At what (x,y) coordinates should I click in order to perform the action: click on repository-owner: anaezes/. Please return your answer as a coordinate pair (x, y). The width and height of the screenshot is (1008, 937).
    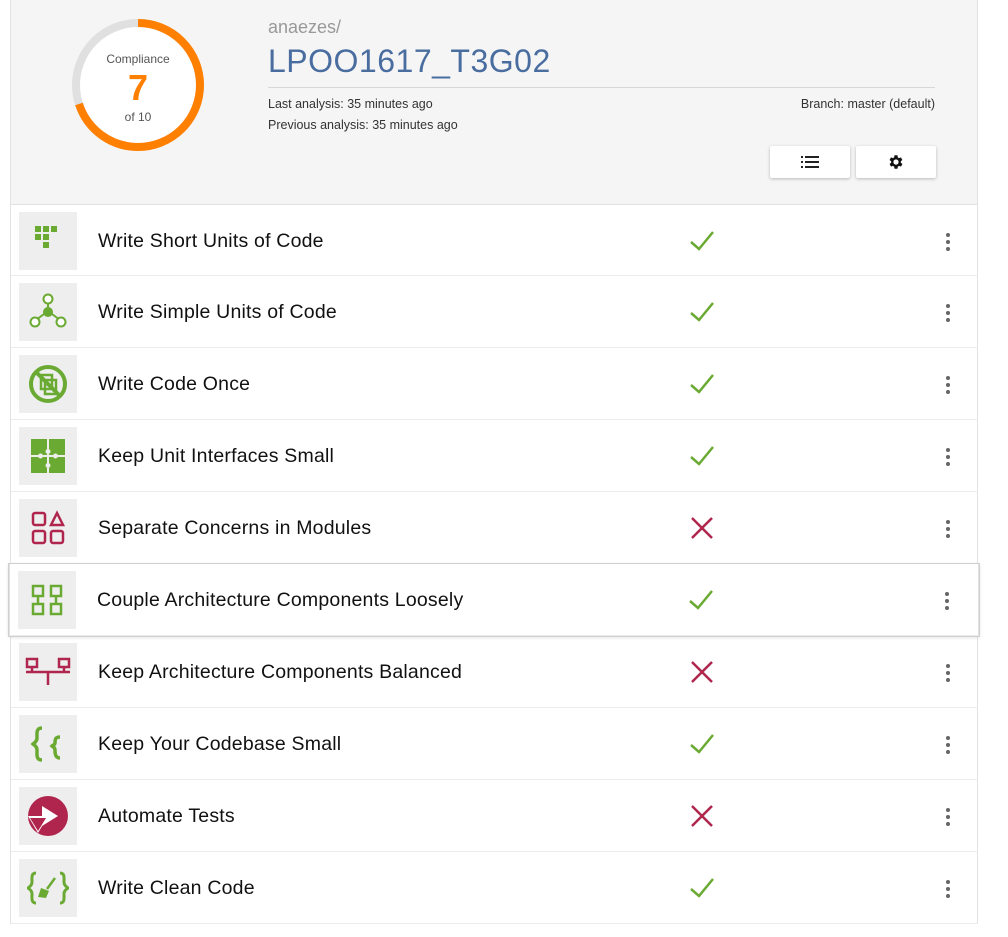
    Looking at the image, I should click on (304, 27).